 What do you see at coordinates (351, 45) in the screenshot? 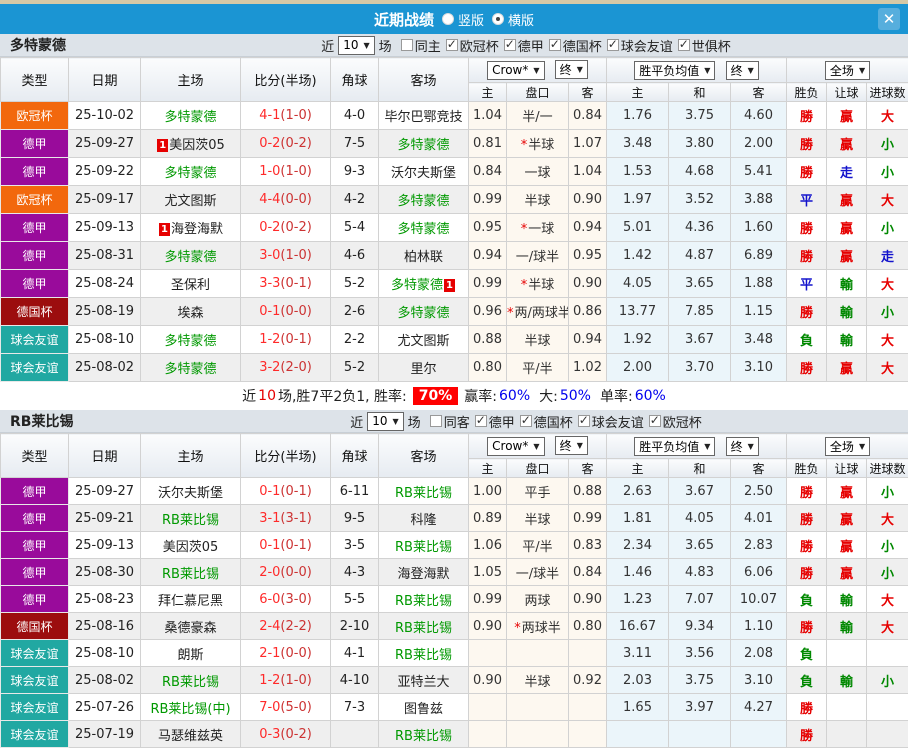
I see `match-count-value: 10` at bounding box center [351, 45].